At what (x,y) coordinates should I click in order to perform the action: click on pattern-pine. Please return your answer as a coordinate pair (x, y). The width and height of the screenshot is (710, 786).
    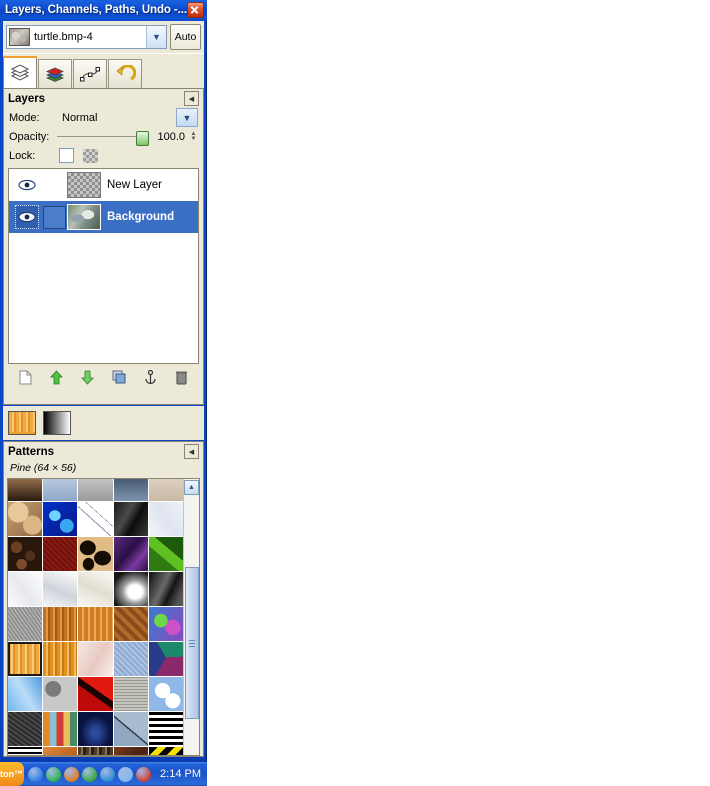
    Looking at the image, I should click on (25, 659).